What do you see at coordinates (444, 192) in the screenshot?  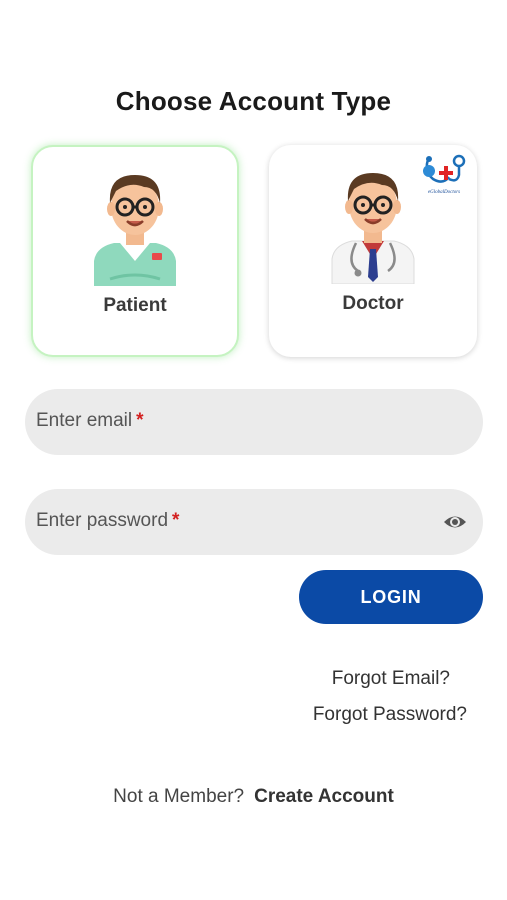 I see `logo-wordmark: eGlobalDoctors` at bounding box center [444, 192].